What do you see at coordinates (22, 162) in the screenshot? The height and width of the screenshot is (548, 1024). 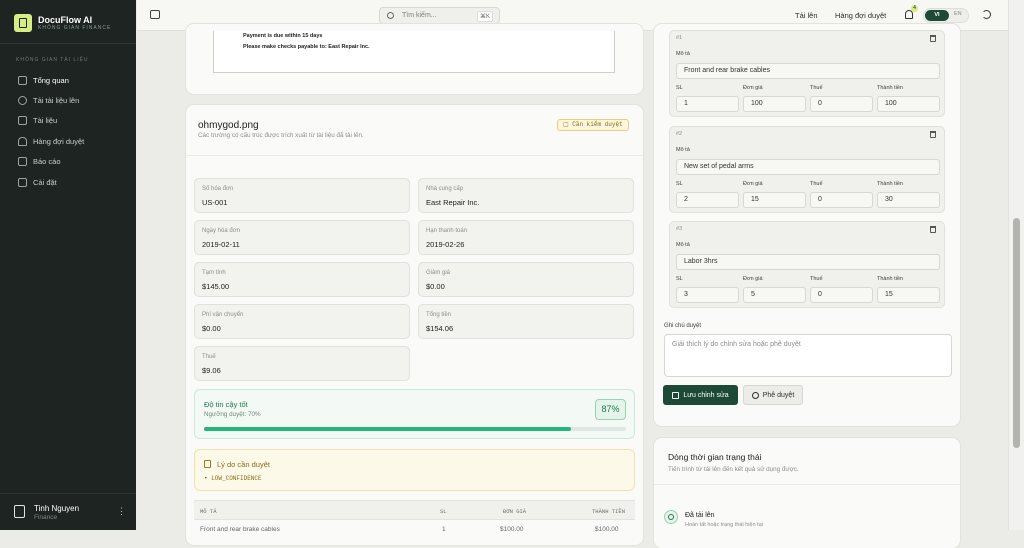 I see `chart-icon` at bounding box center [22, 162].